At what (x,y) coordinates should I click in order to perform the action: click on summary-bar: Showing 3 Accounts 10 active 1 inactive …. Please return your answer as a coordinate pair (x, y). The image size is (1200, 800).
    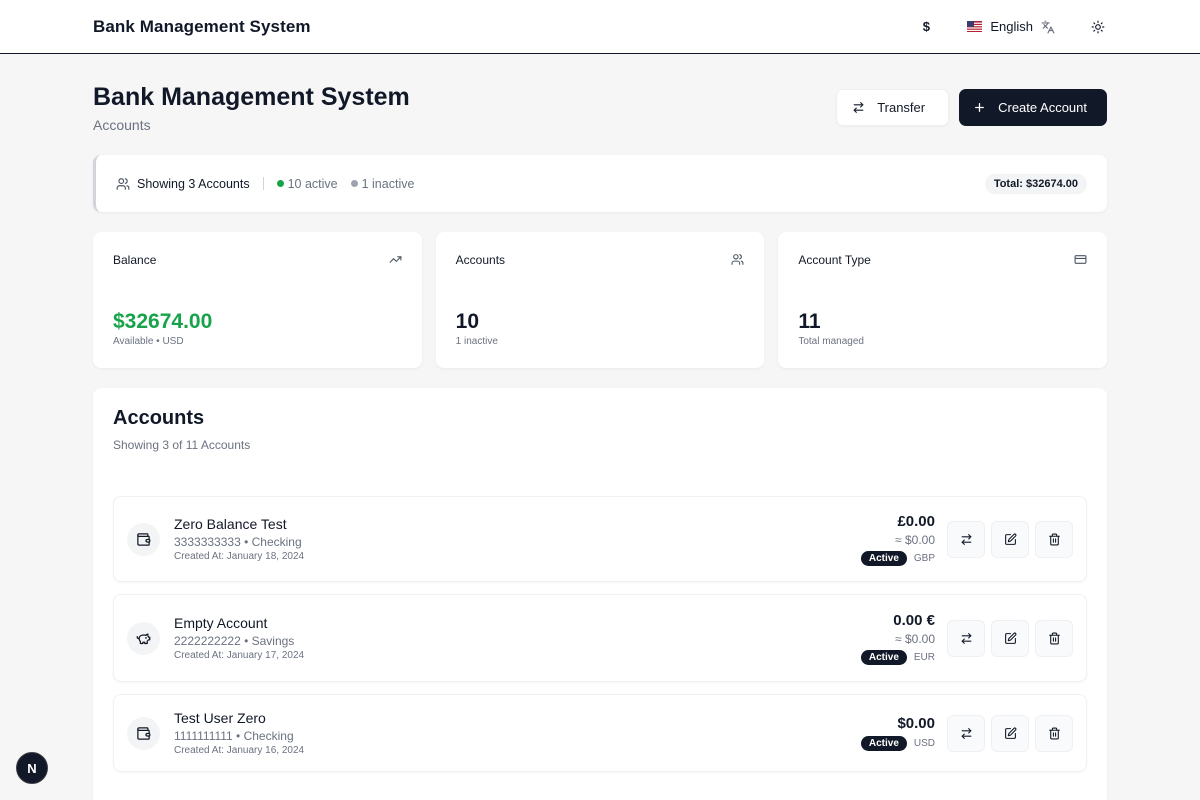
    Looking at the image, I should click on (600, 183).